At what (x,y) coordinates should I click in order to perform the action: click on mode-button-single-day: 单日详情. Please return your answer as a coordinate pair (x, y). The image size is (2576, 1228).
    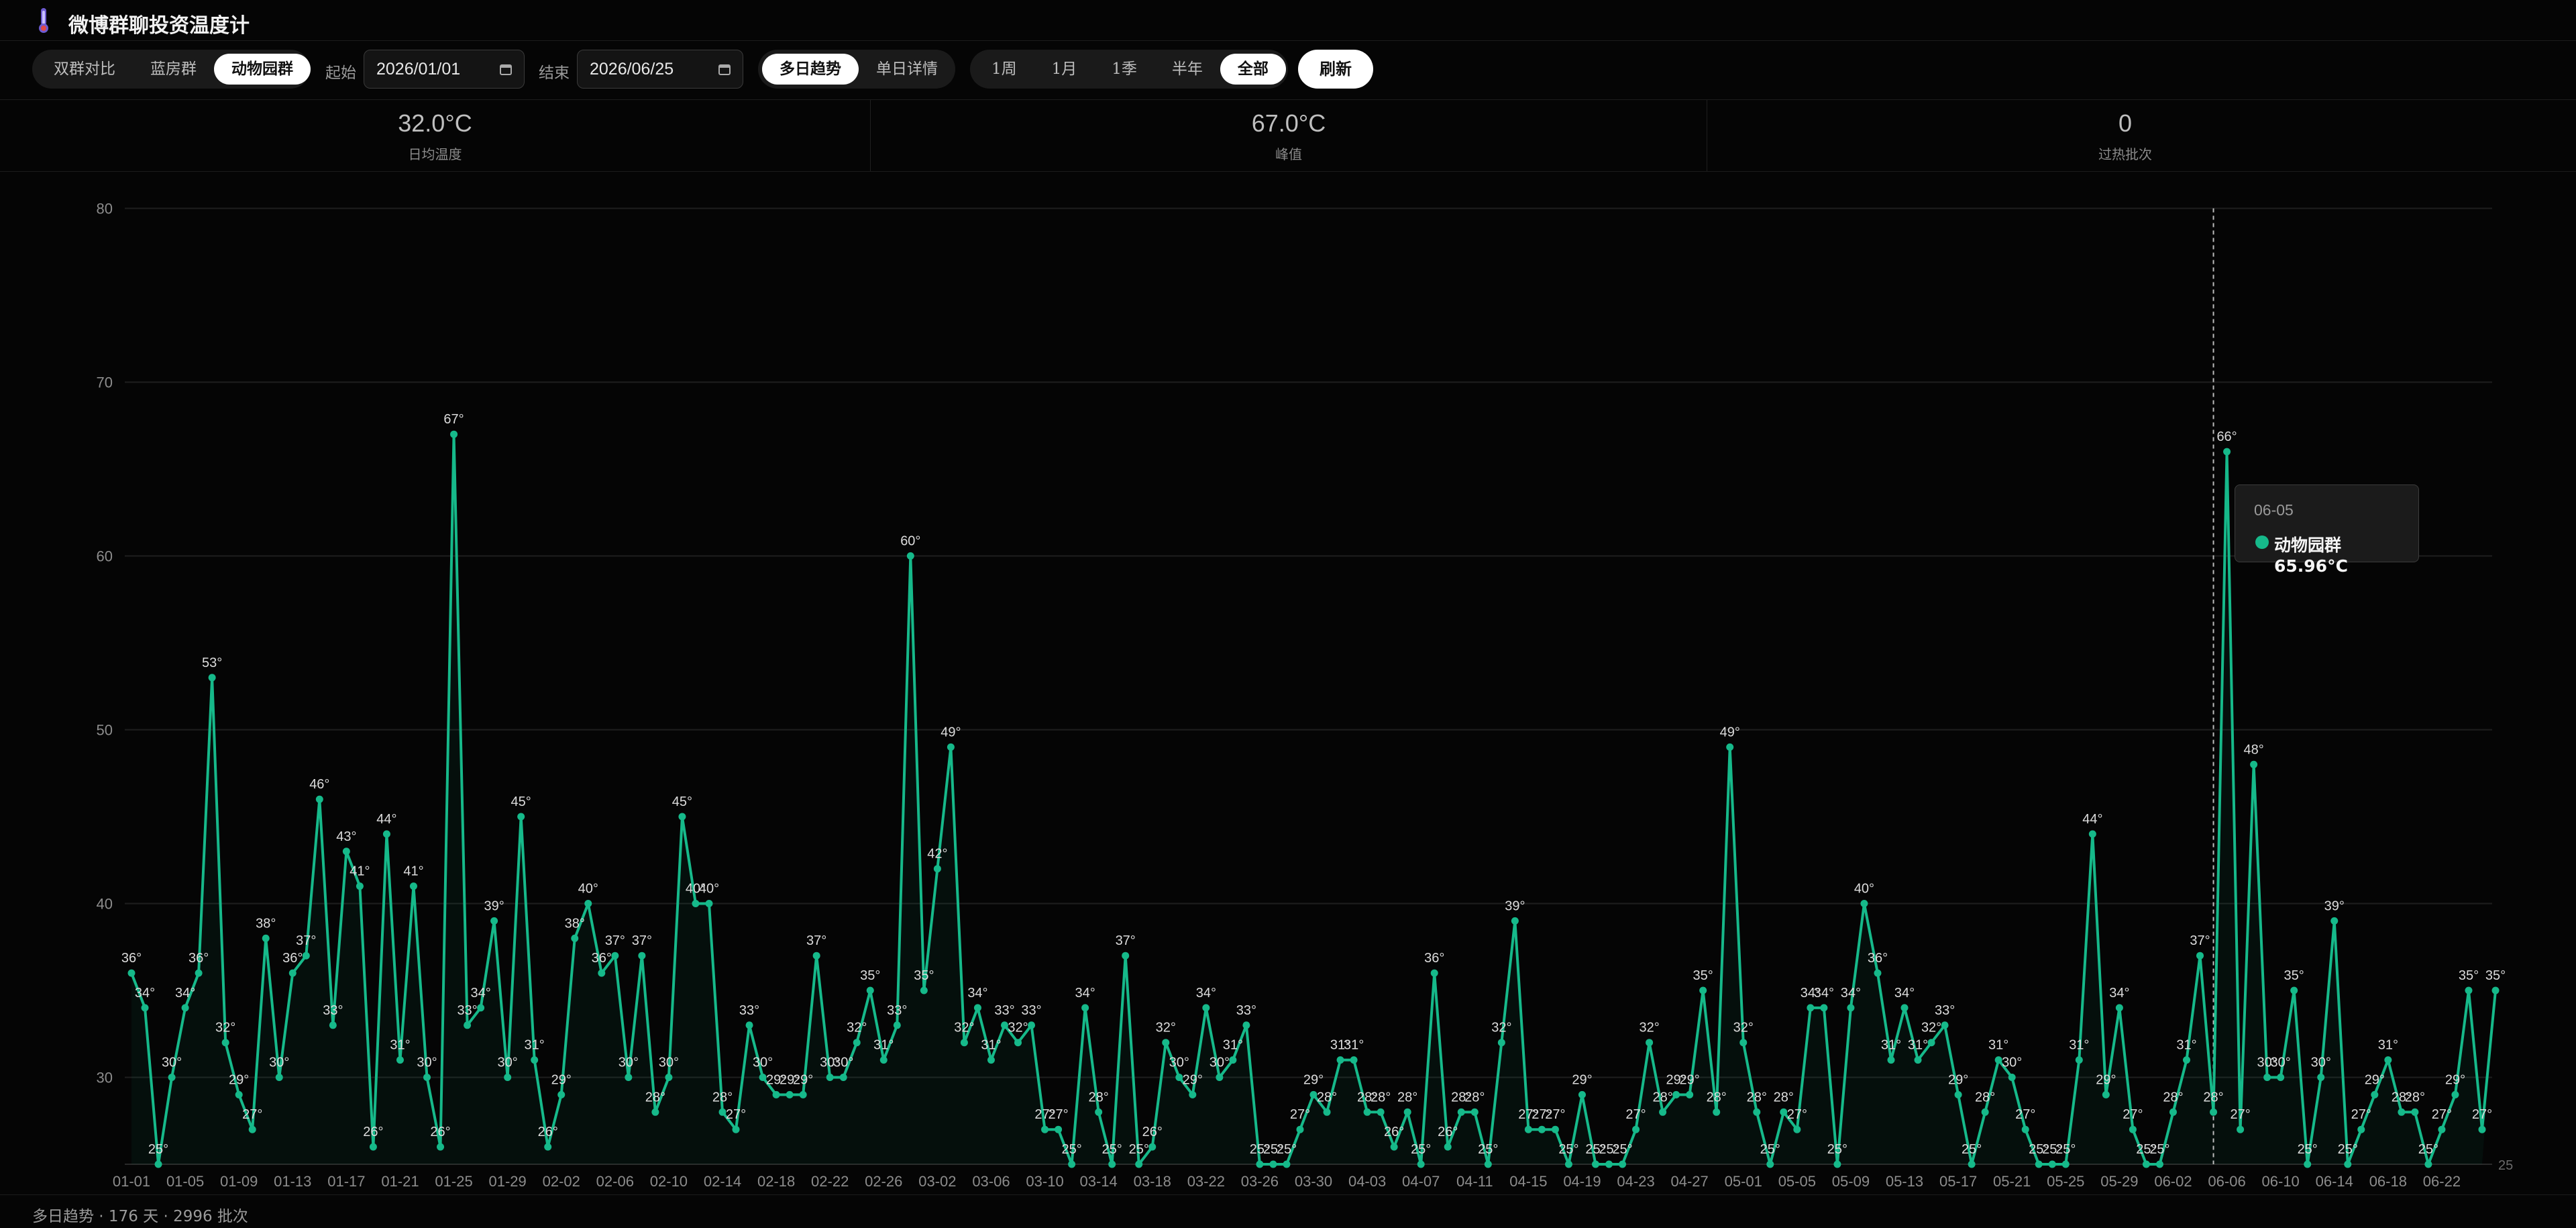
    Looking at the image, I should click on (907, 69).